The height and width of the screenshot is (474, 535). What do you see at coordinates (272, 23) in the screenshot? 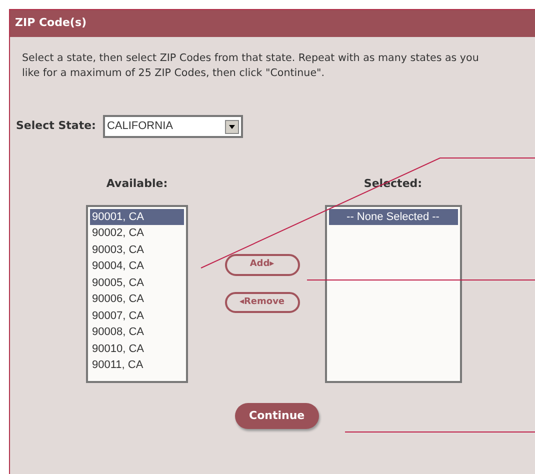
I see `panel-title: ZIP Code(s)` at bounding box center [272, 23].